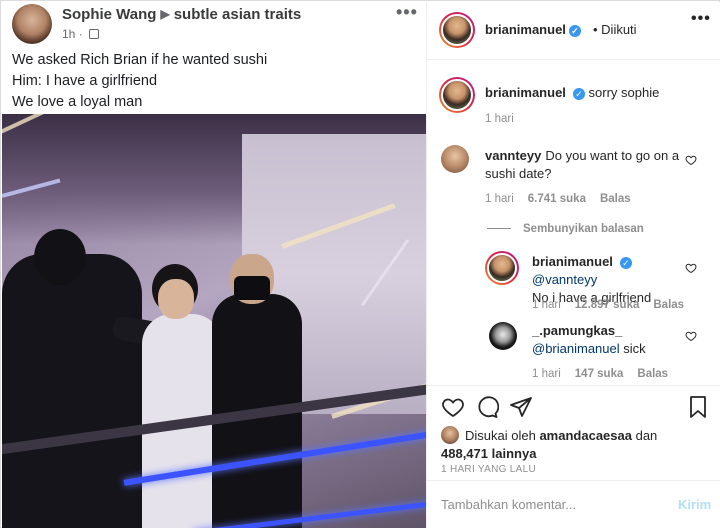  What do you see at coordinates (607, 305) in the screenshot?
I see `reply-likes: 12.897 suka` at bounding box center [607, 305].